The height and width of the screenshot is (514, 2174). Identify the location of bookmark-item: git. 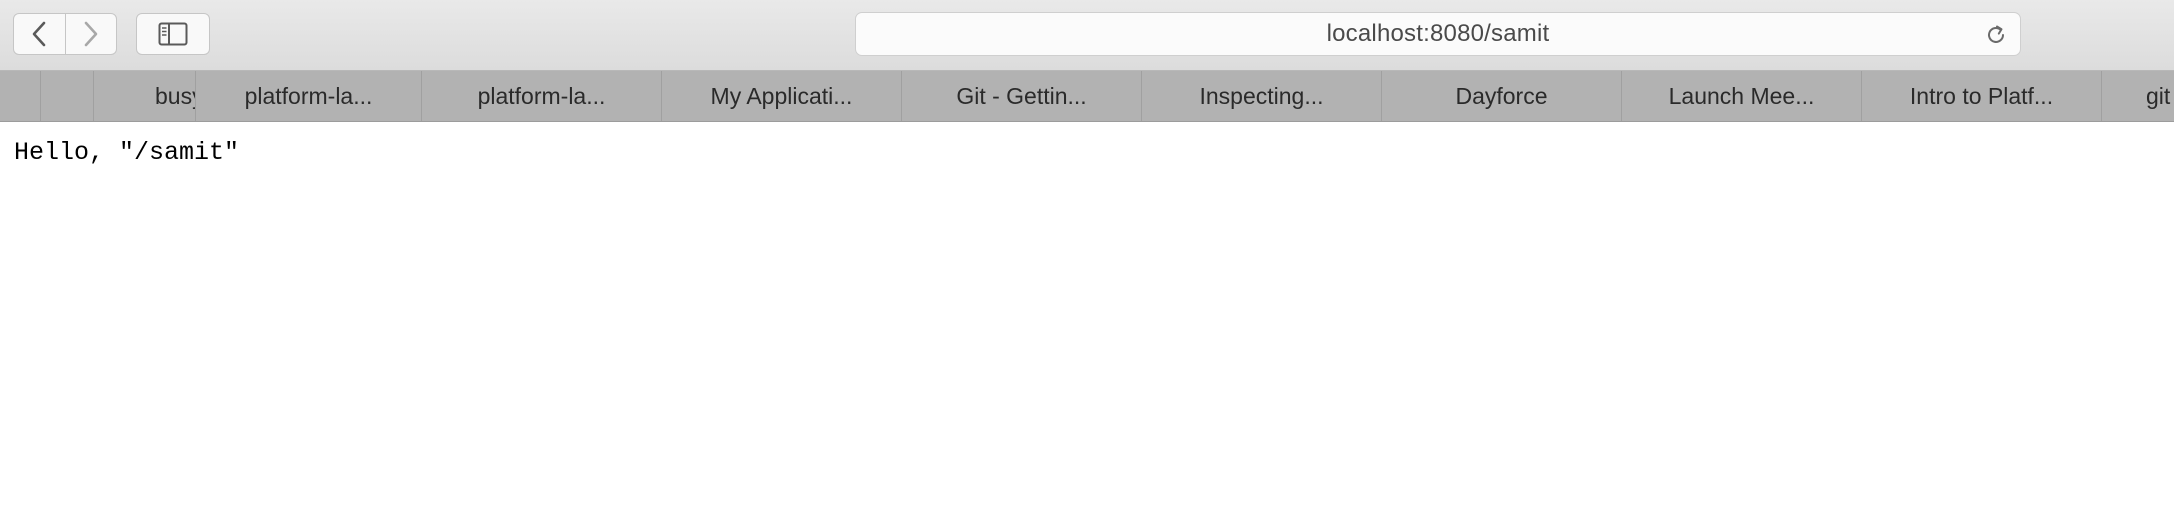
(2137, 96).